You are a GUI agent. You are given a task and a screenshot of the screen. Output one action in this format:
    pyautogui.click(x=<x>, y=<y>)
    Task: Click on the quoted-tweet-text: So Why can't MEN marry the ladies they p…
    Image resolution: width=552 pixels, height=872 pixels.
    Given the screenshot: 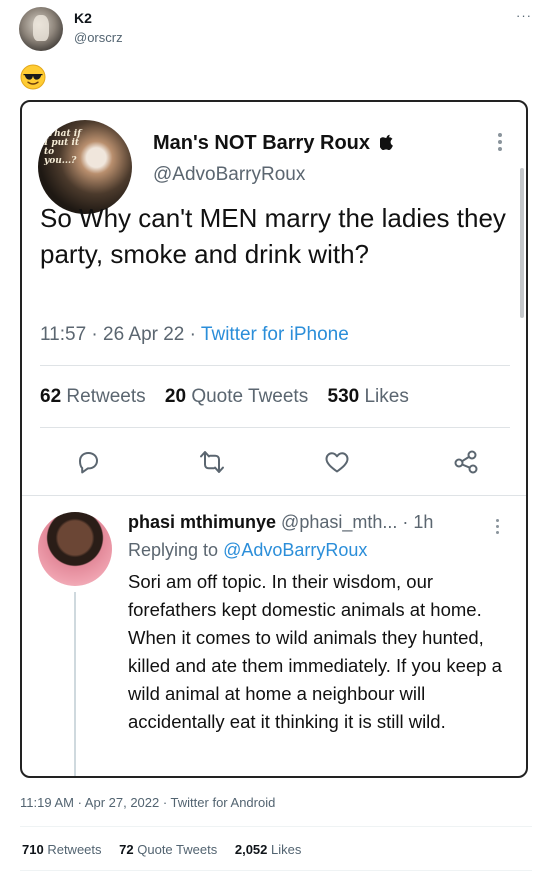 What is the action you would take?
    pyautogui.click(x=273, y=236)
    